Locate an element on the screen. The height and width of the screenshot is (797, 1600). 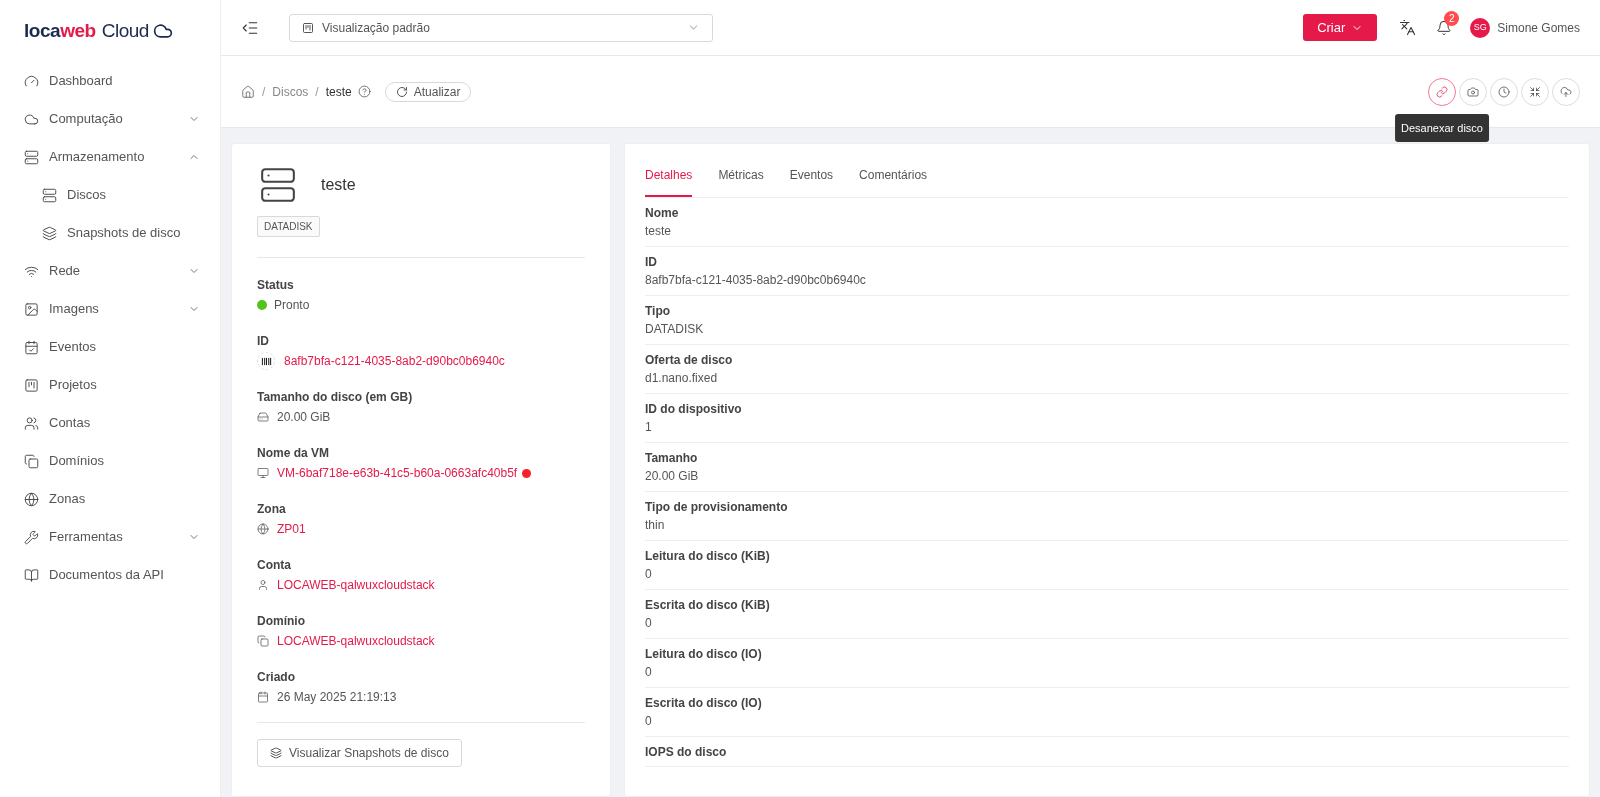
action-button is located at coordinates (1442, 91).